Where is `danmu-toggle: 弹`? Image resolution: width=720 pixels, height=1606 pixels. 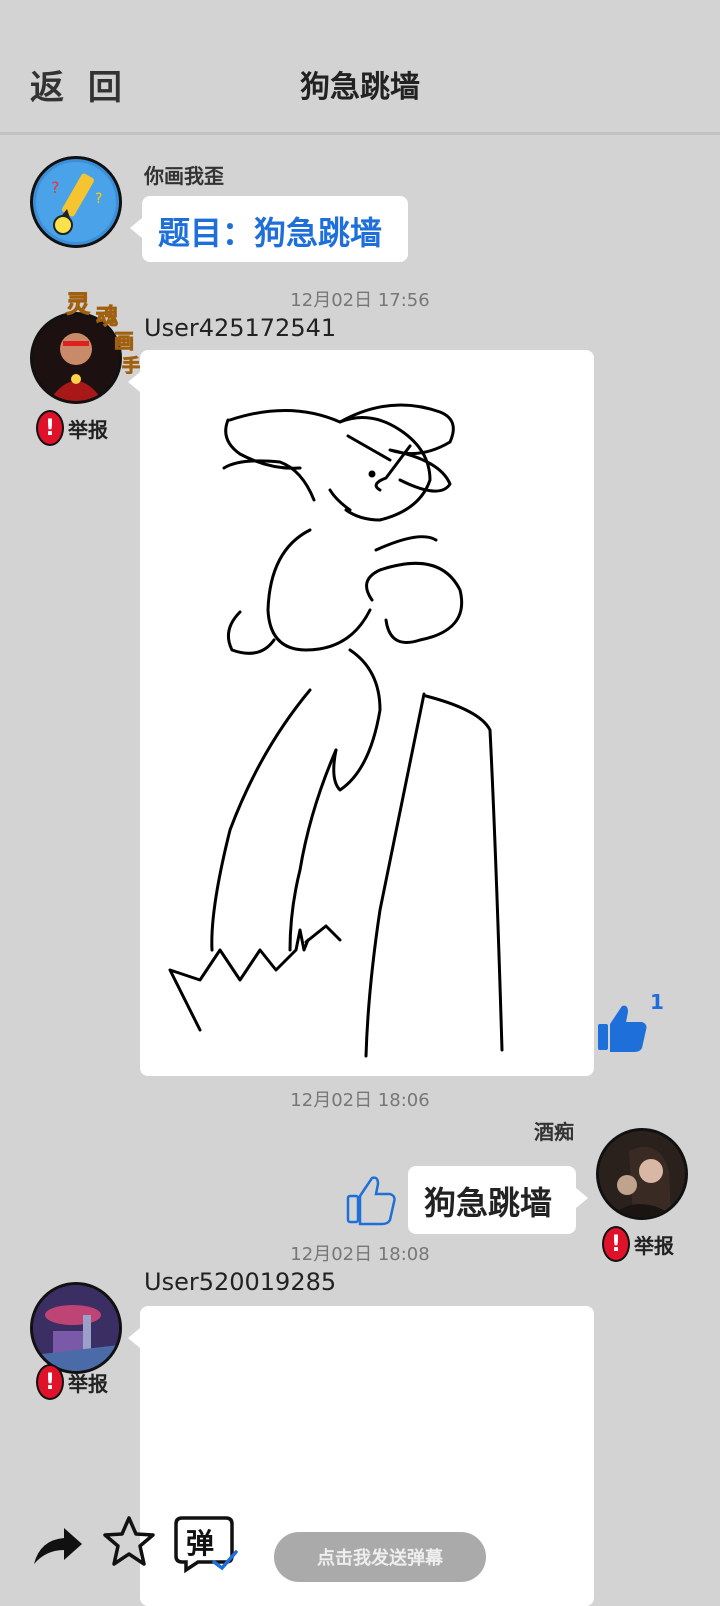 danmu-toggle: 弹 is located at coordinates (207, 1543).